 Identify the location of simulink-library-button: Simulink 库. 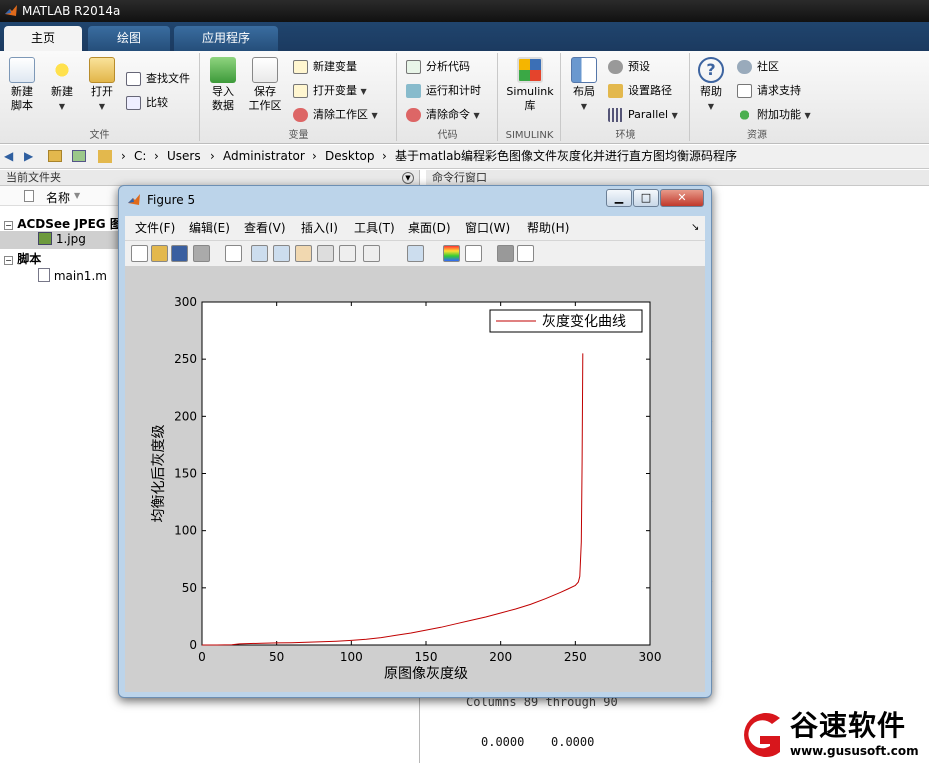
(530, 85).